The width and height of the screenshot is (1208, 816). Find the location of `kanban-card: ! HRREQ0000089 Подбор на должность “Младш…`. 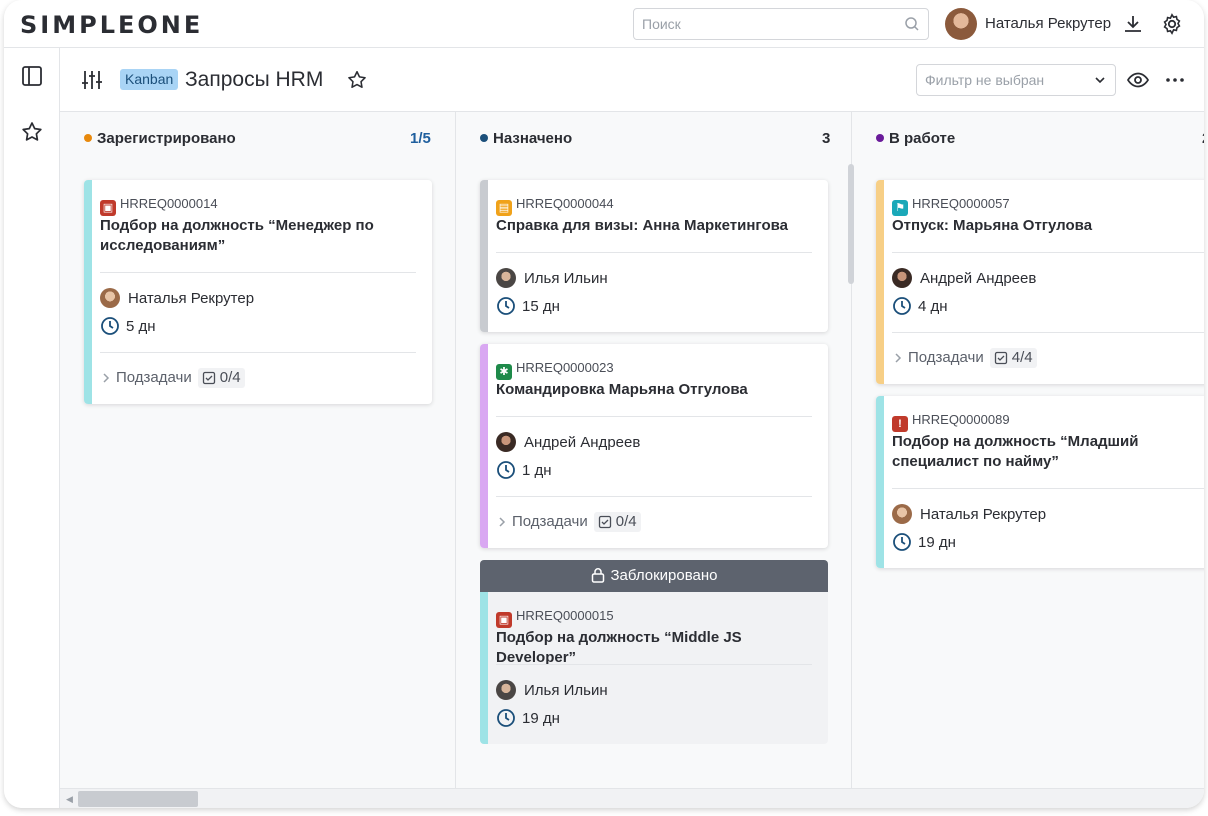

kanban-card: ! HRREQ0000089 Подбор на должность “Младш… is located at coordinates (1040, 482).